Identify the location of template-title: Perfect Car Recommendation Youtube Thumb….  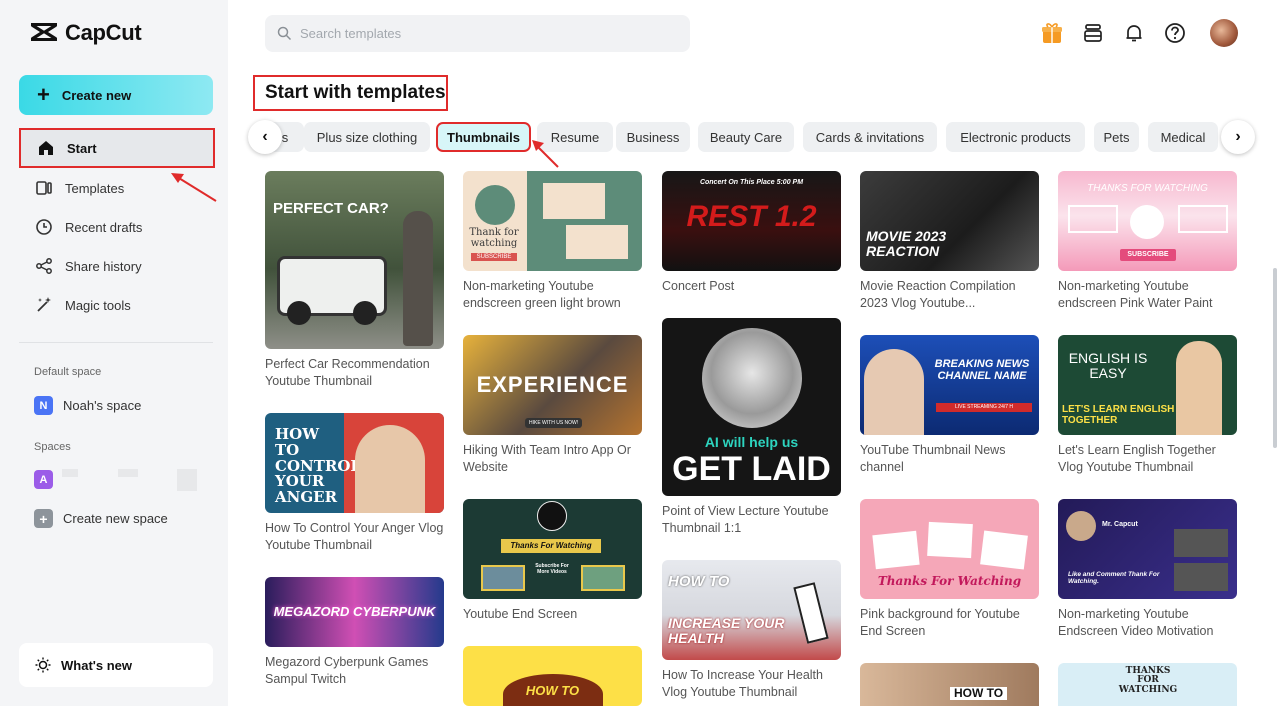
(347, 372).